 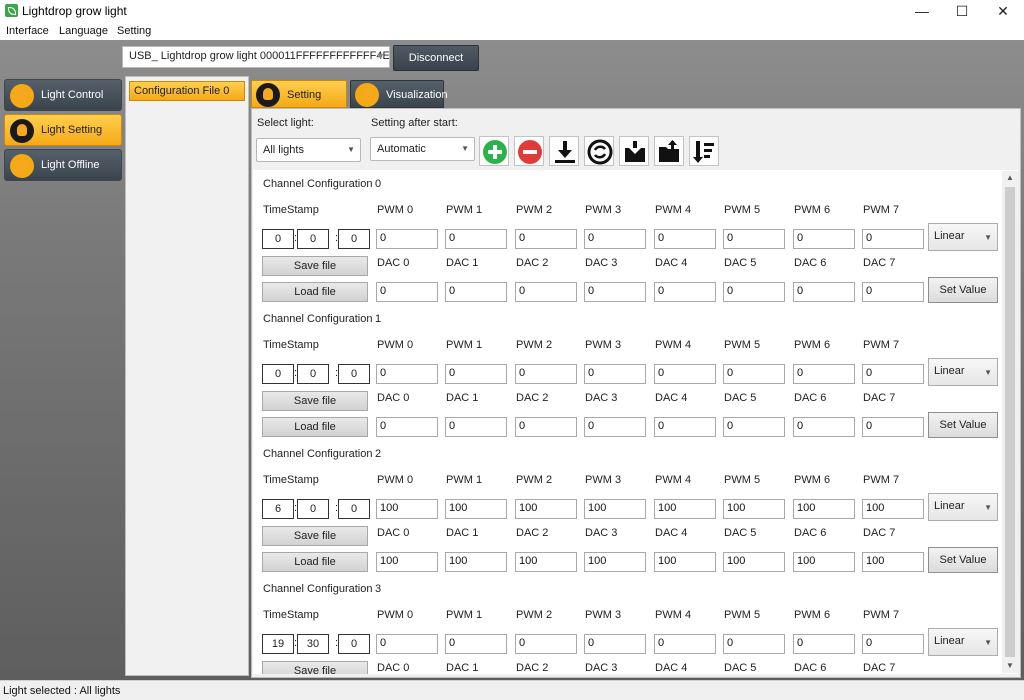 I want to click on select-light-dropdown: All lights ▼, so click(x=308, y=150).